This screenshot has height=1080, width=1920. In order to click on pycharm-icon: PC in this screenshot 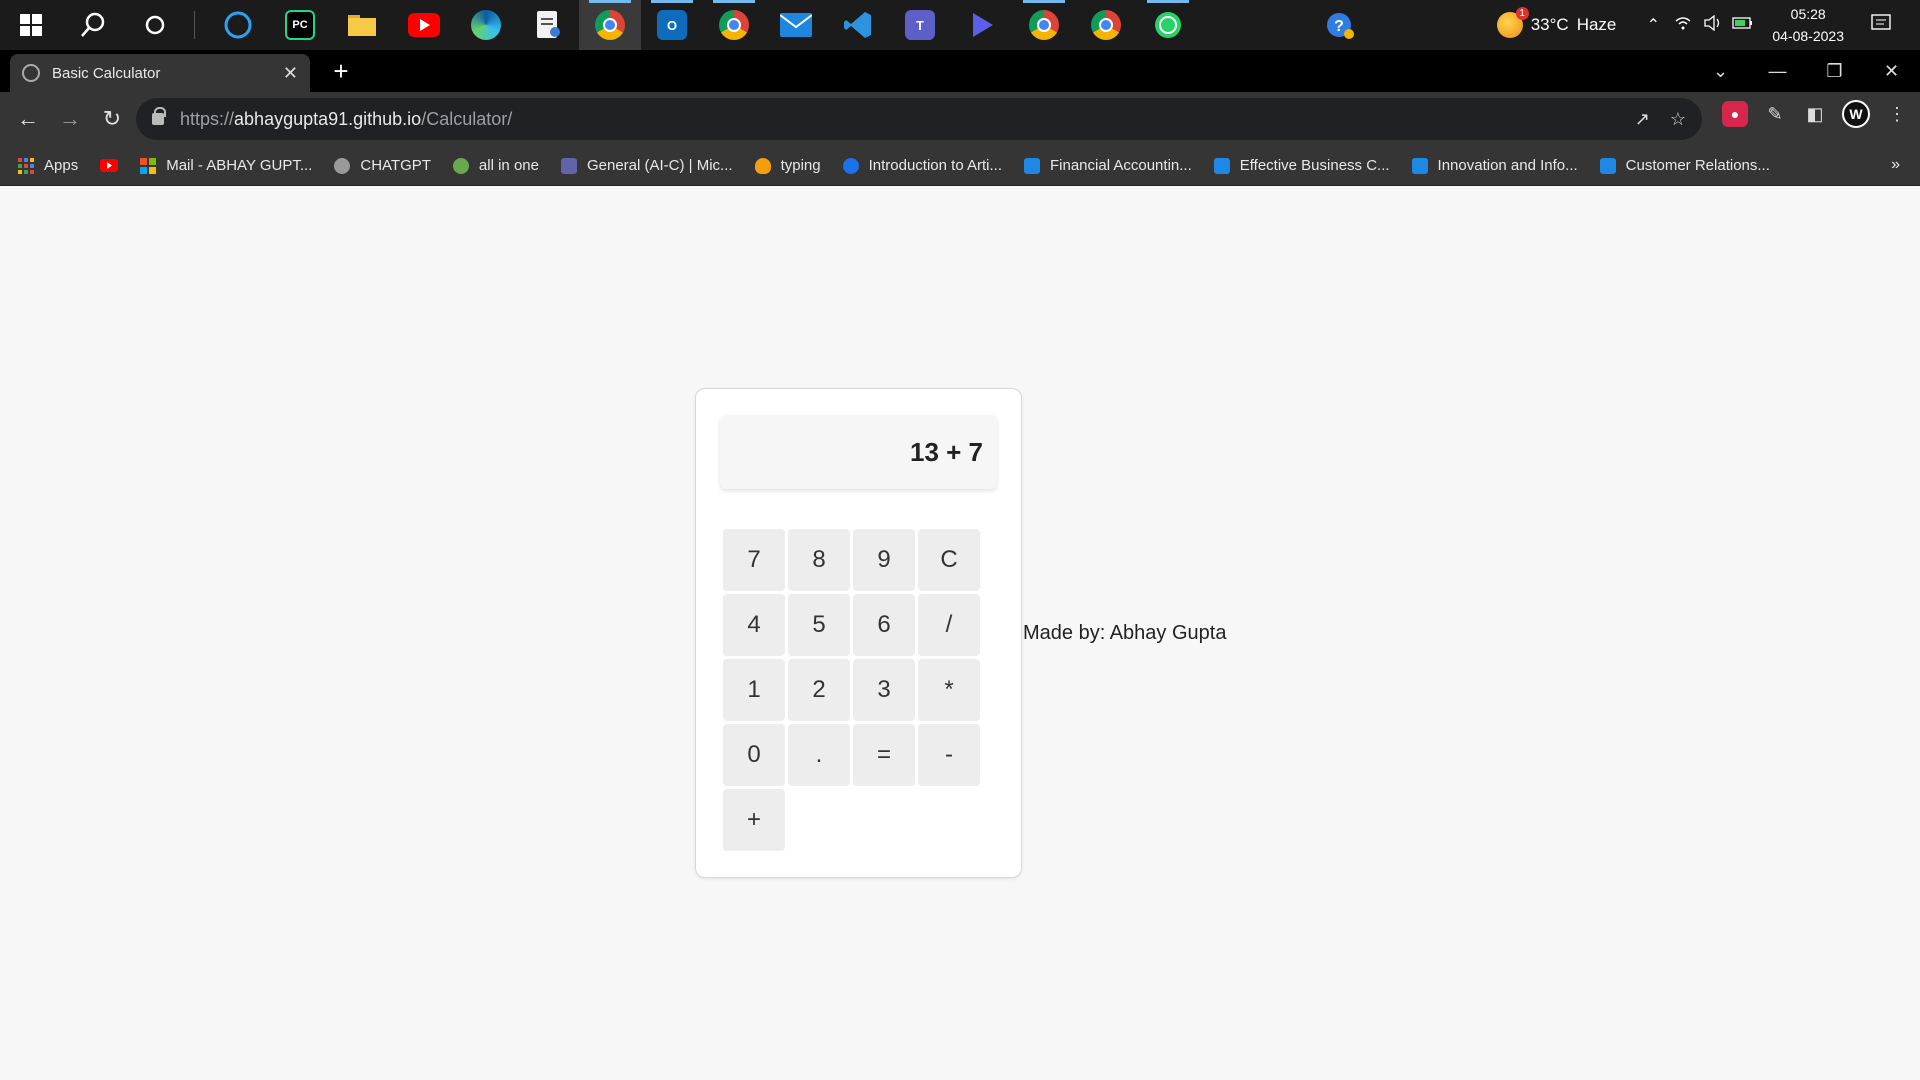, I will do `click(300, 25)`.